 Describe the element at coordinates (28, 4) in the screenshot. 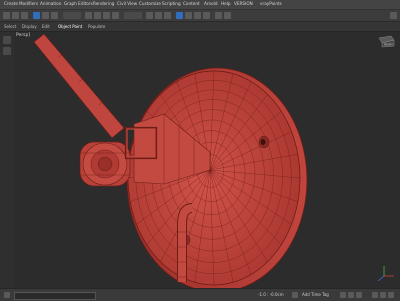

I see `menu-modifiers: Modifiers` at that location.